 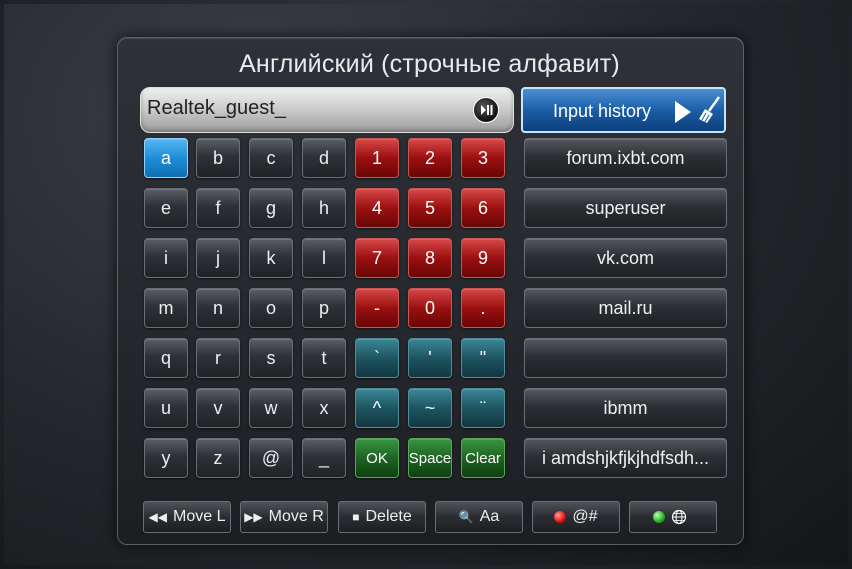 What do you see at coordinates (166, 358) in the screenshot?
I see `key-4-0: q` at bounding box center [166, 358].